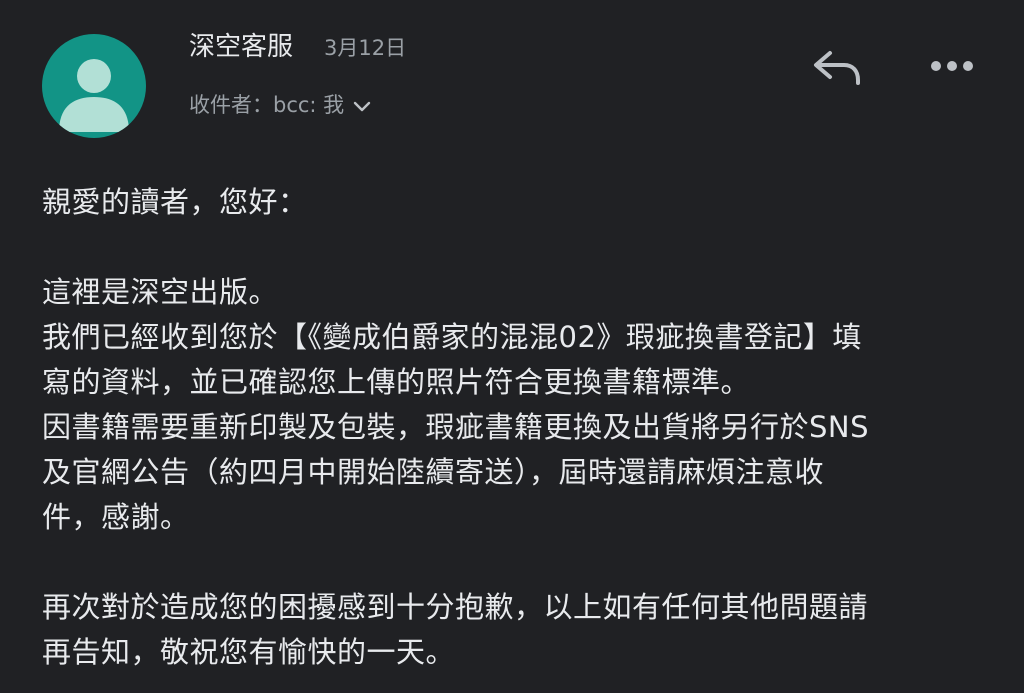 This screenshot has width=1024, height=693. Describe the element at coordinates (365, 48) in the screenshot. I see `sent-date: 3月12日` at that location.